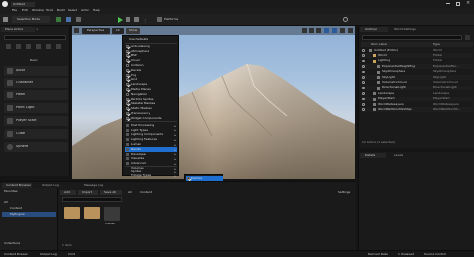 The height and width of the screenshot is (257, 474). What do you see at coordinates (49, 10) in the screenshot?
I see `menu-tools: Tools` at bounding box center [49, 10].